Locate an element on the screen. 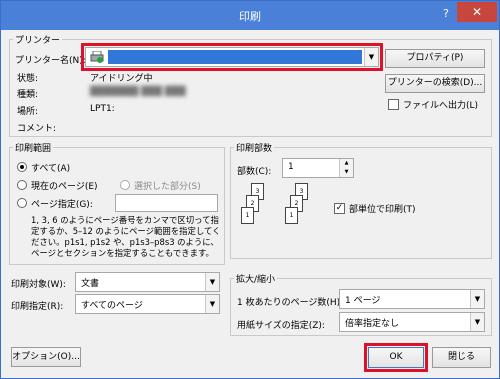  page-range-label: 印刷範囲 is located at coordinates (33, 147).